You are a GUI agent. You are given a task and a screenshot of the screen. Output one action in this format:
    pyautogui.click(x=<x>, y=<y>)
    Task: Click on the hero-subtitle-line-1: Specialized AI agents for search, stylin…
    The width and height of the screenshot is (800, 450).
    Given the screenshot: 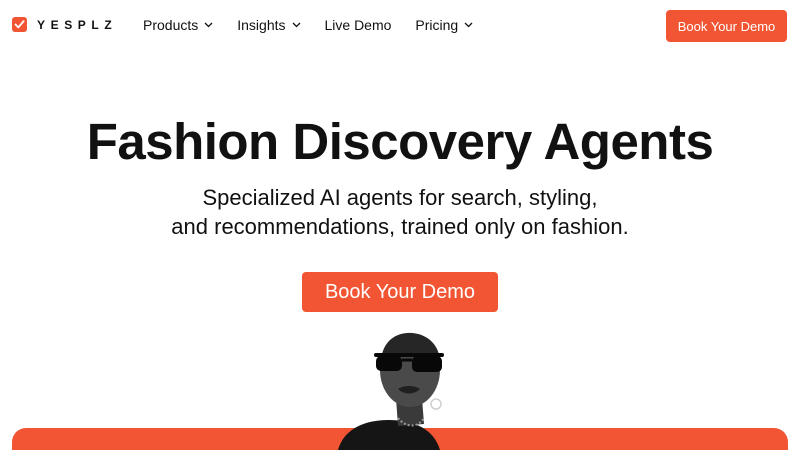 What is the action you would take?
    pyautogui.click(x=400, y=197)
    